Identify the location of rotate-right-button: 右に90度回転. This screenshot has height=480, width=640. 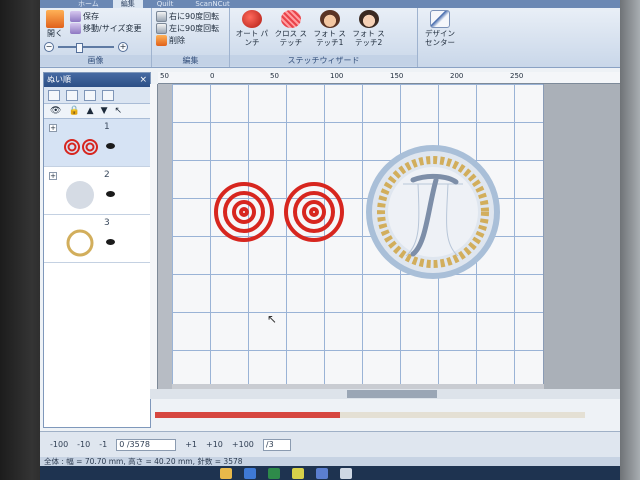
(190, 16).